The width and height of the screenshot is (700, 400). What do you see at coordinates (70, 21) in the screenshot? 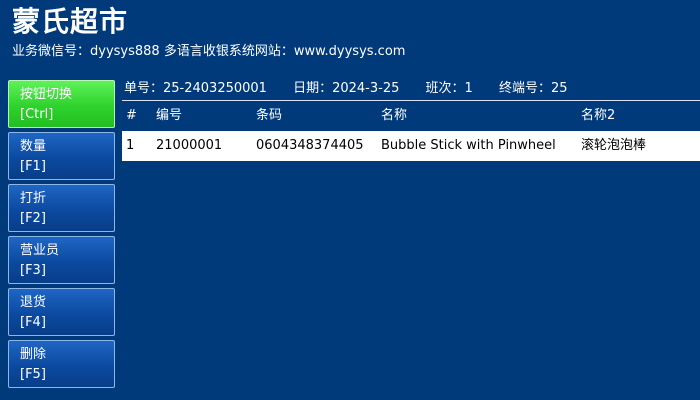
I see `store-title: 蒙氏超市` at bounding box center [70, 21].